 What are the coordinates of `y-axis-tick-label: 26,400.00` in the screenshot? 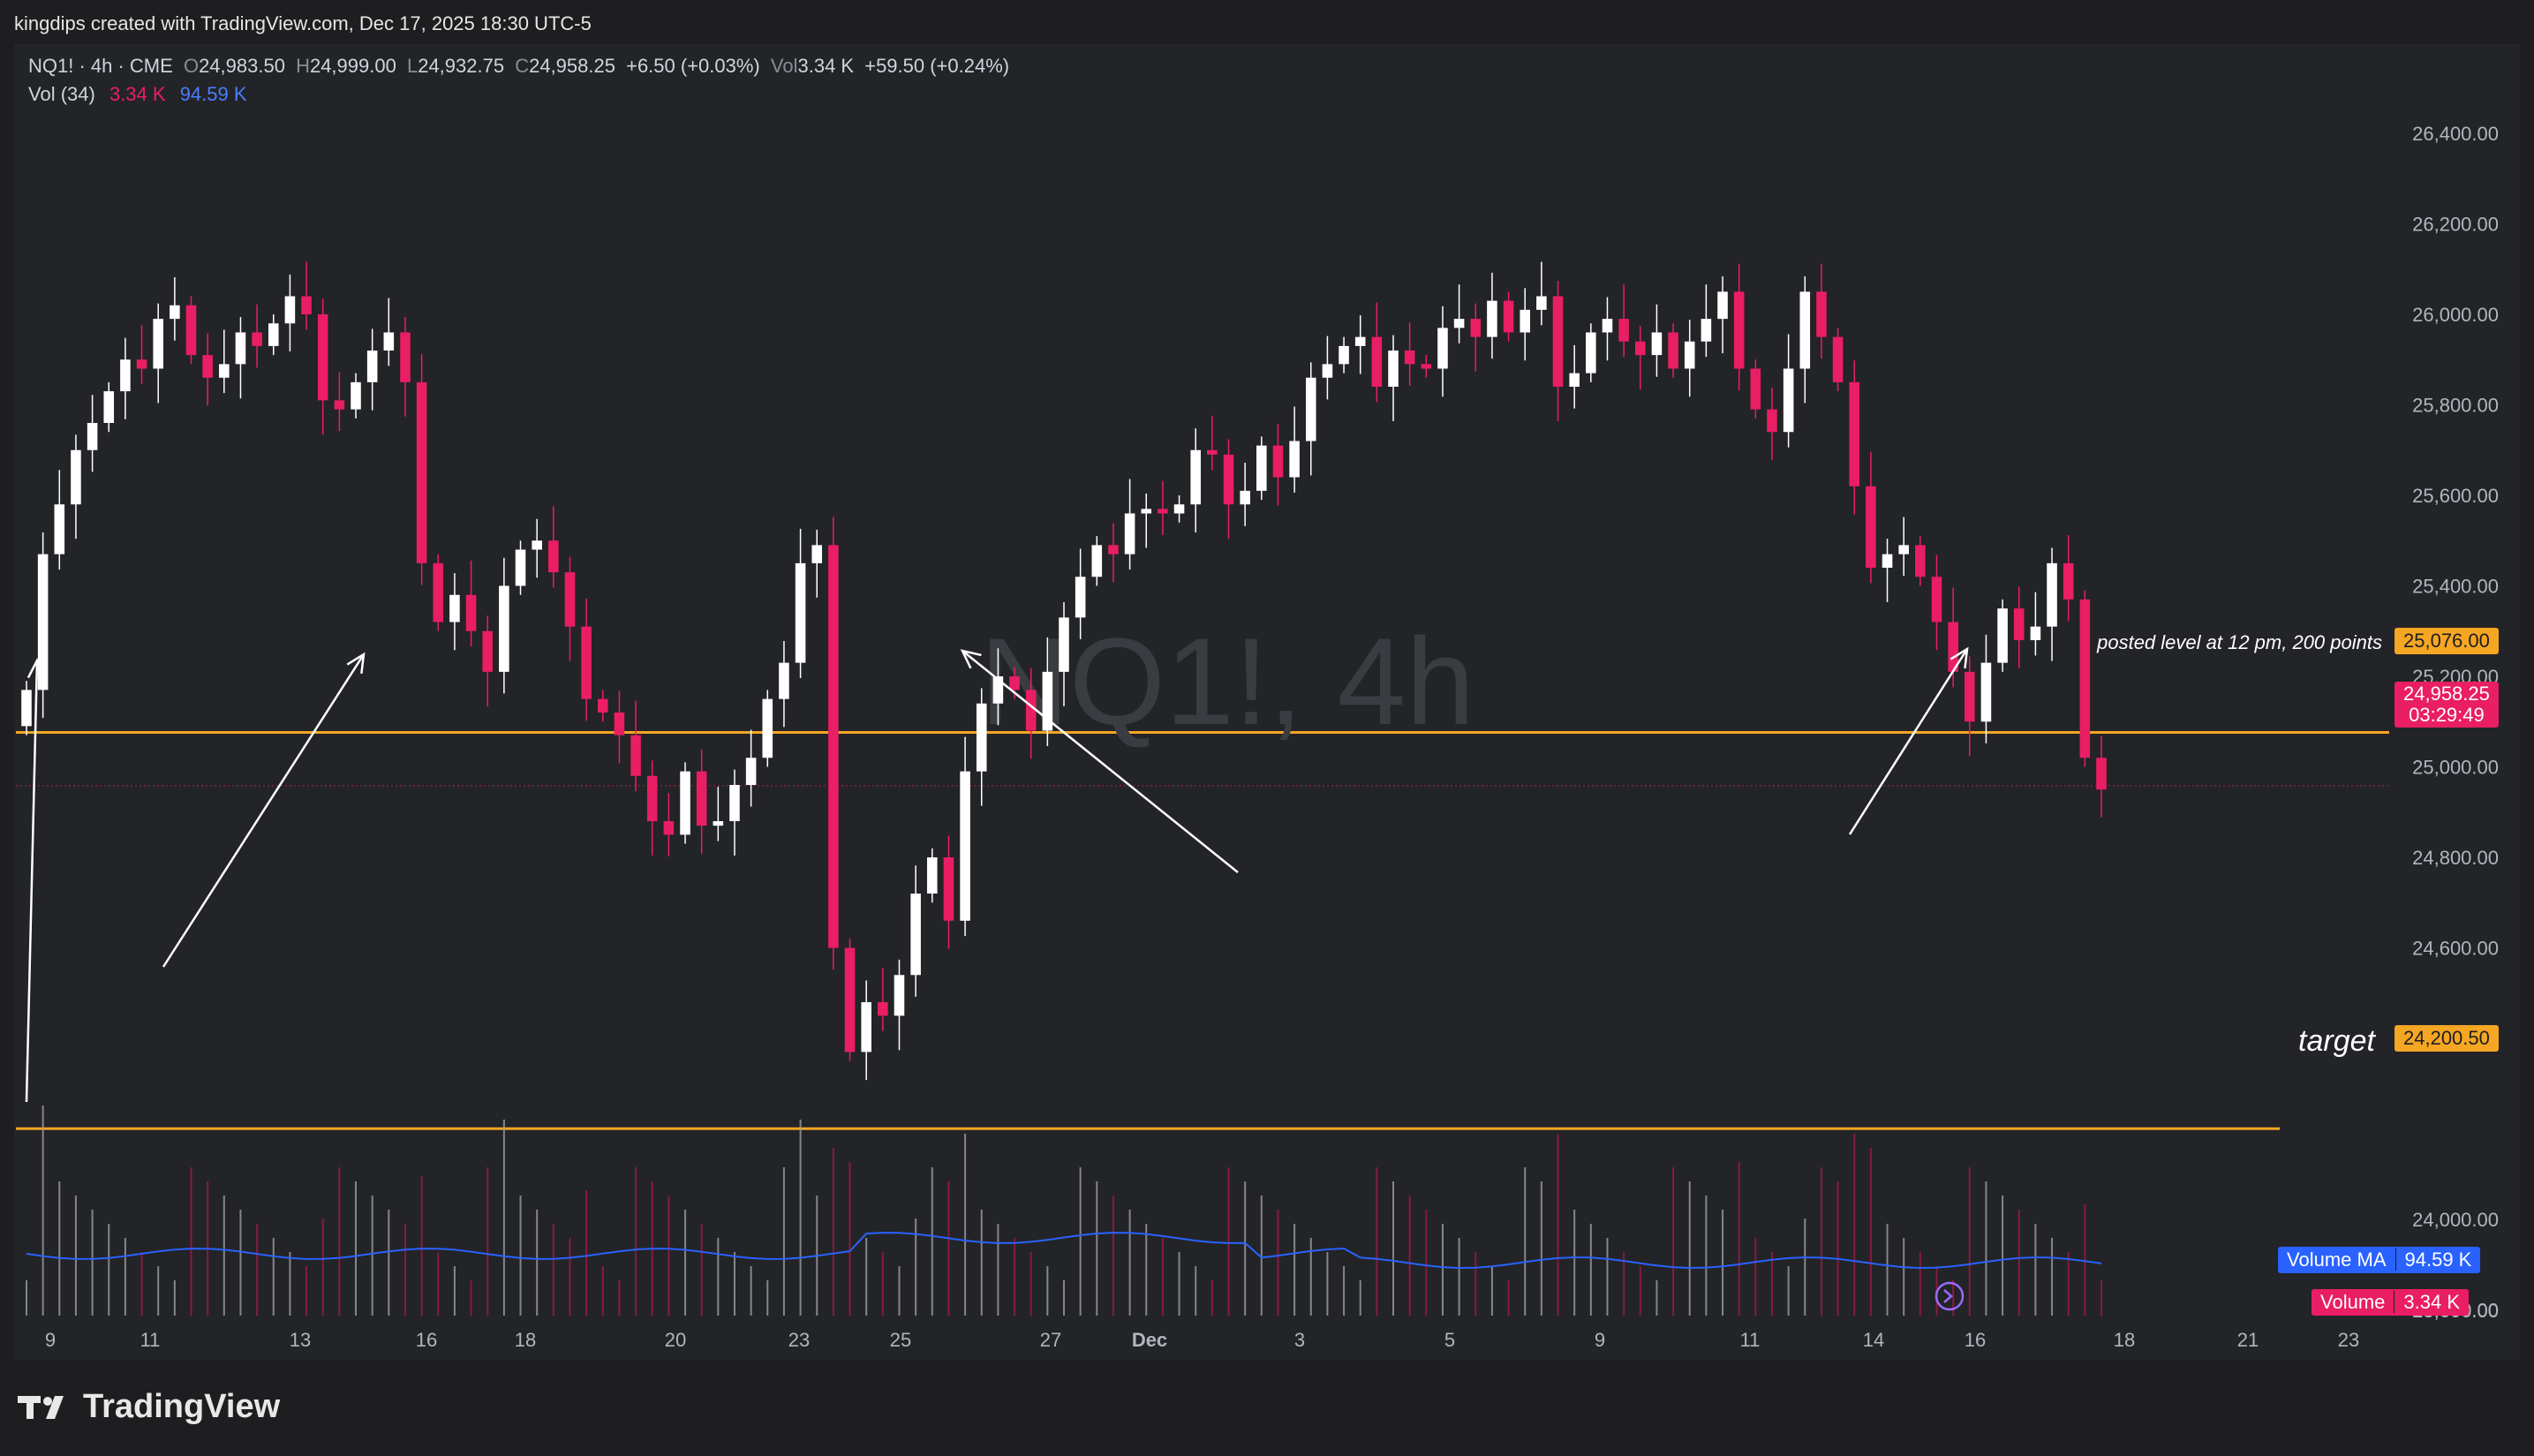 It's located at (2456, 134).